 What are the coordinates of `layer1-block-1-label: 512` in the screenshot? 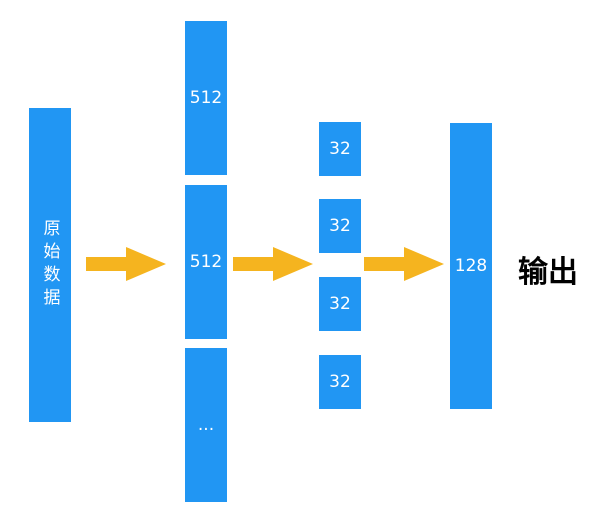 It's located at (206, 98).